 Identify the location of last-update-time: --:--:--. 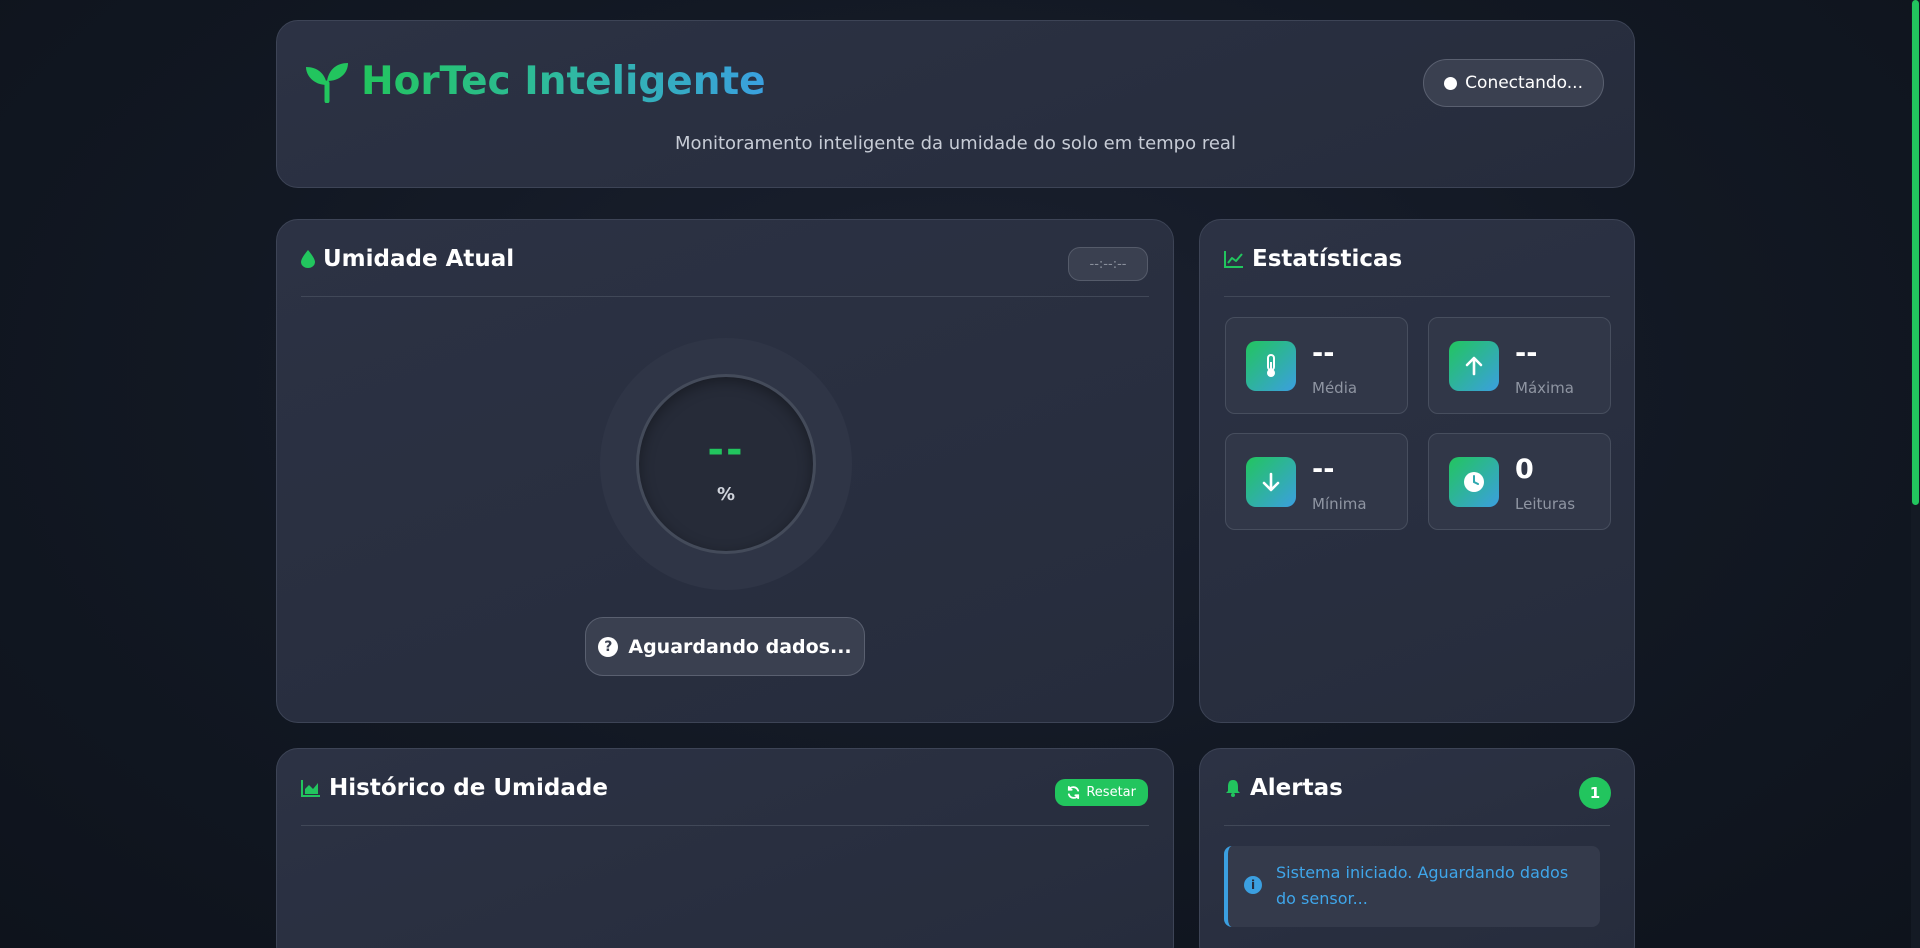
(1108, 264).